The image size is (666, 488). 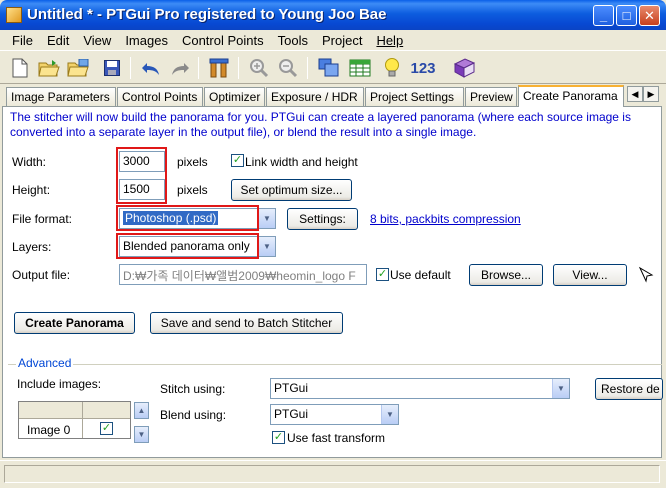 I want to click on redo-icon, so click(x=180, y=68).